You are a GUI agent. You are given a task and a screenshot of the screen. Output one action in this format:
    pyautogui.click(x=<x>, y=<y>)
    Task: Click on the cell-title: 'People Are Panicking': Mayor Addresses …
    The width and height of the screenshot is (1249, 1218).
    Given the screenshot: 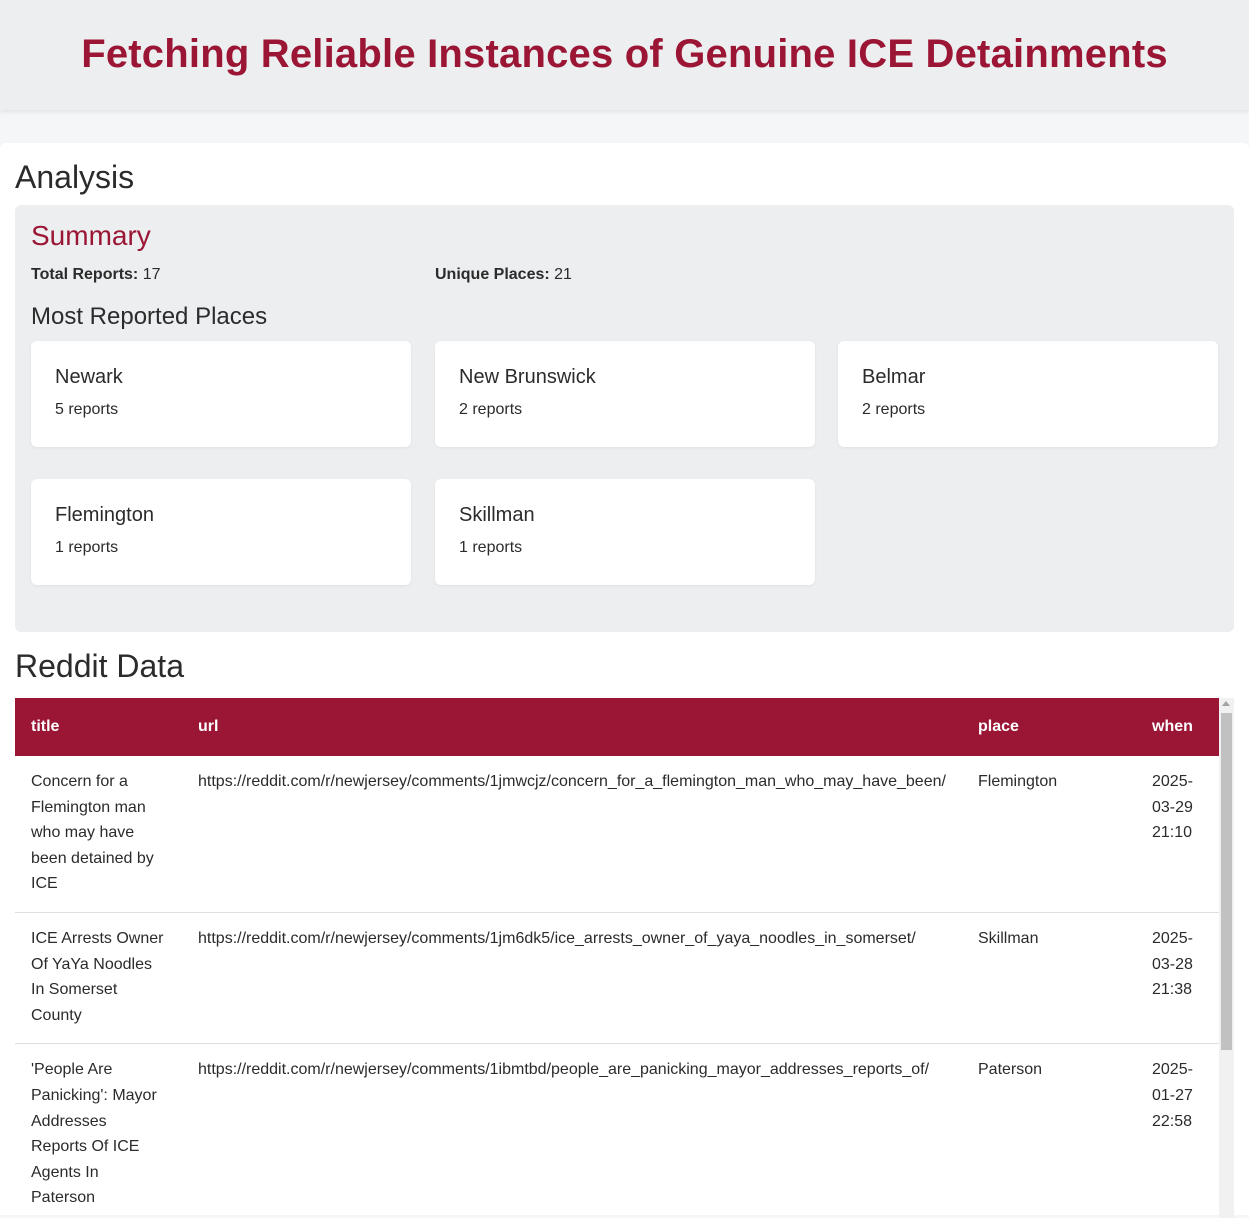 What is the action you would take?
    pyautogui.click(x=98, y=1130)
    